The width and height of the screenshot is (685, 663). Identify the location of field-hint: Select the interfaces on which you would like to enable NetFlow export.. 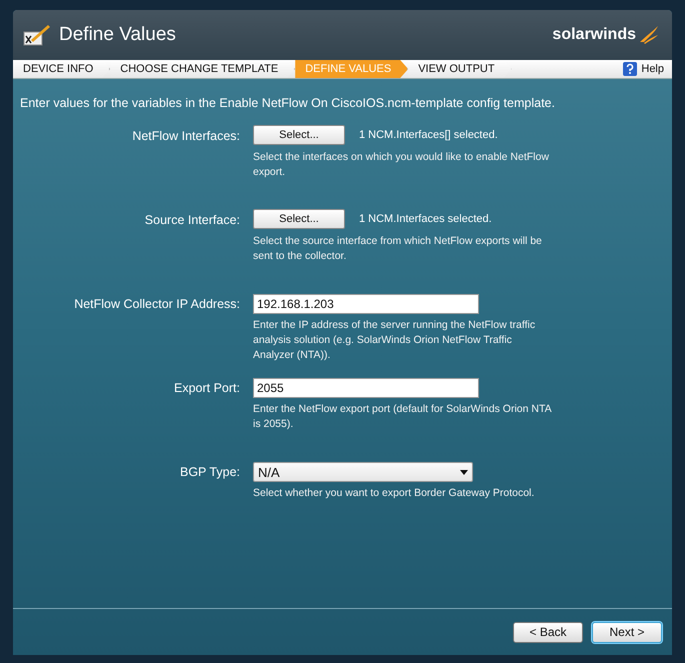
(401, 165).